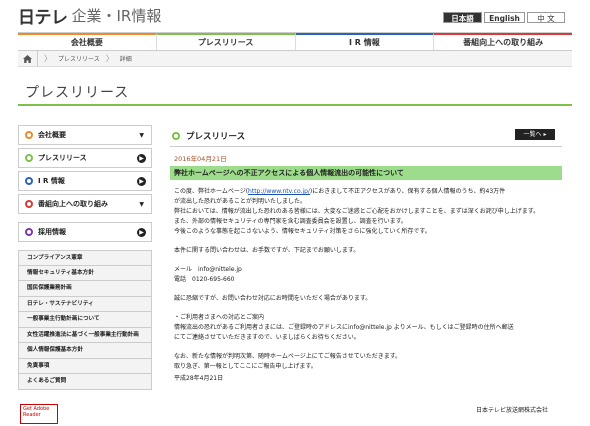 This screenshot has height=426, width=590. Describe the element at coordinates (85, 289) in the screenshot. I see `sidebar-link: 国民保護業務計画` at that location.